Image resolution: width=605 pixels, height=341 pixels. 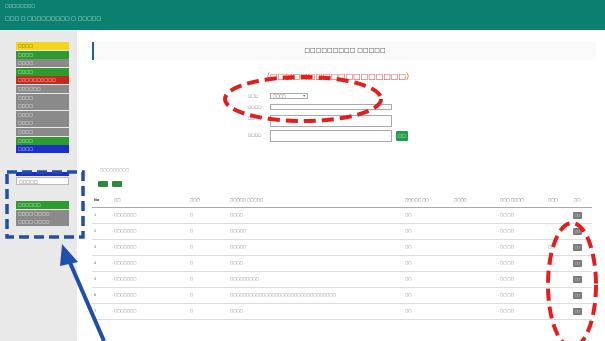 What do you see at coordinates (42, 222) in the screenshot?
I see `sidebar-secondary-item-3: □□□□ □□□□` at bounding box center [42, 222].